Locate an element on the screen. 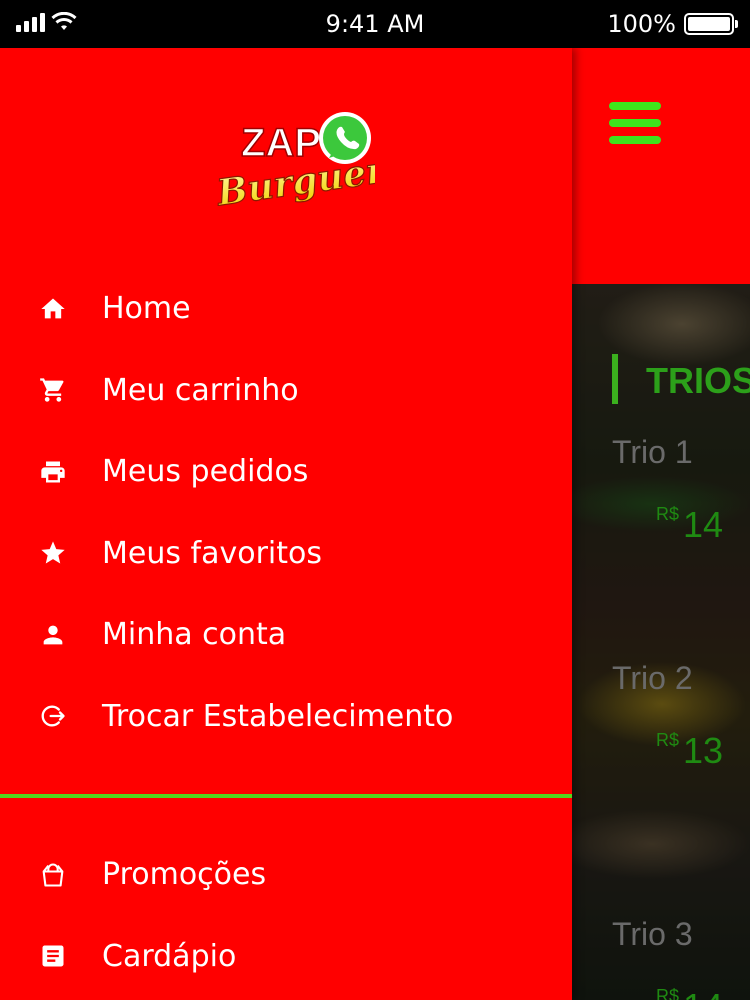  zap-burguer-logo: ZAP Burguer is located at coordinates (294, 159).